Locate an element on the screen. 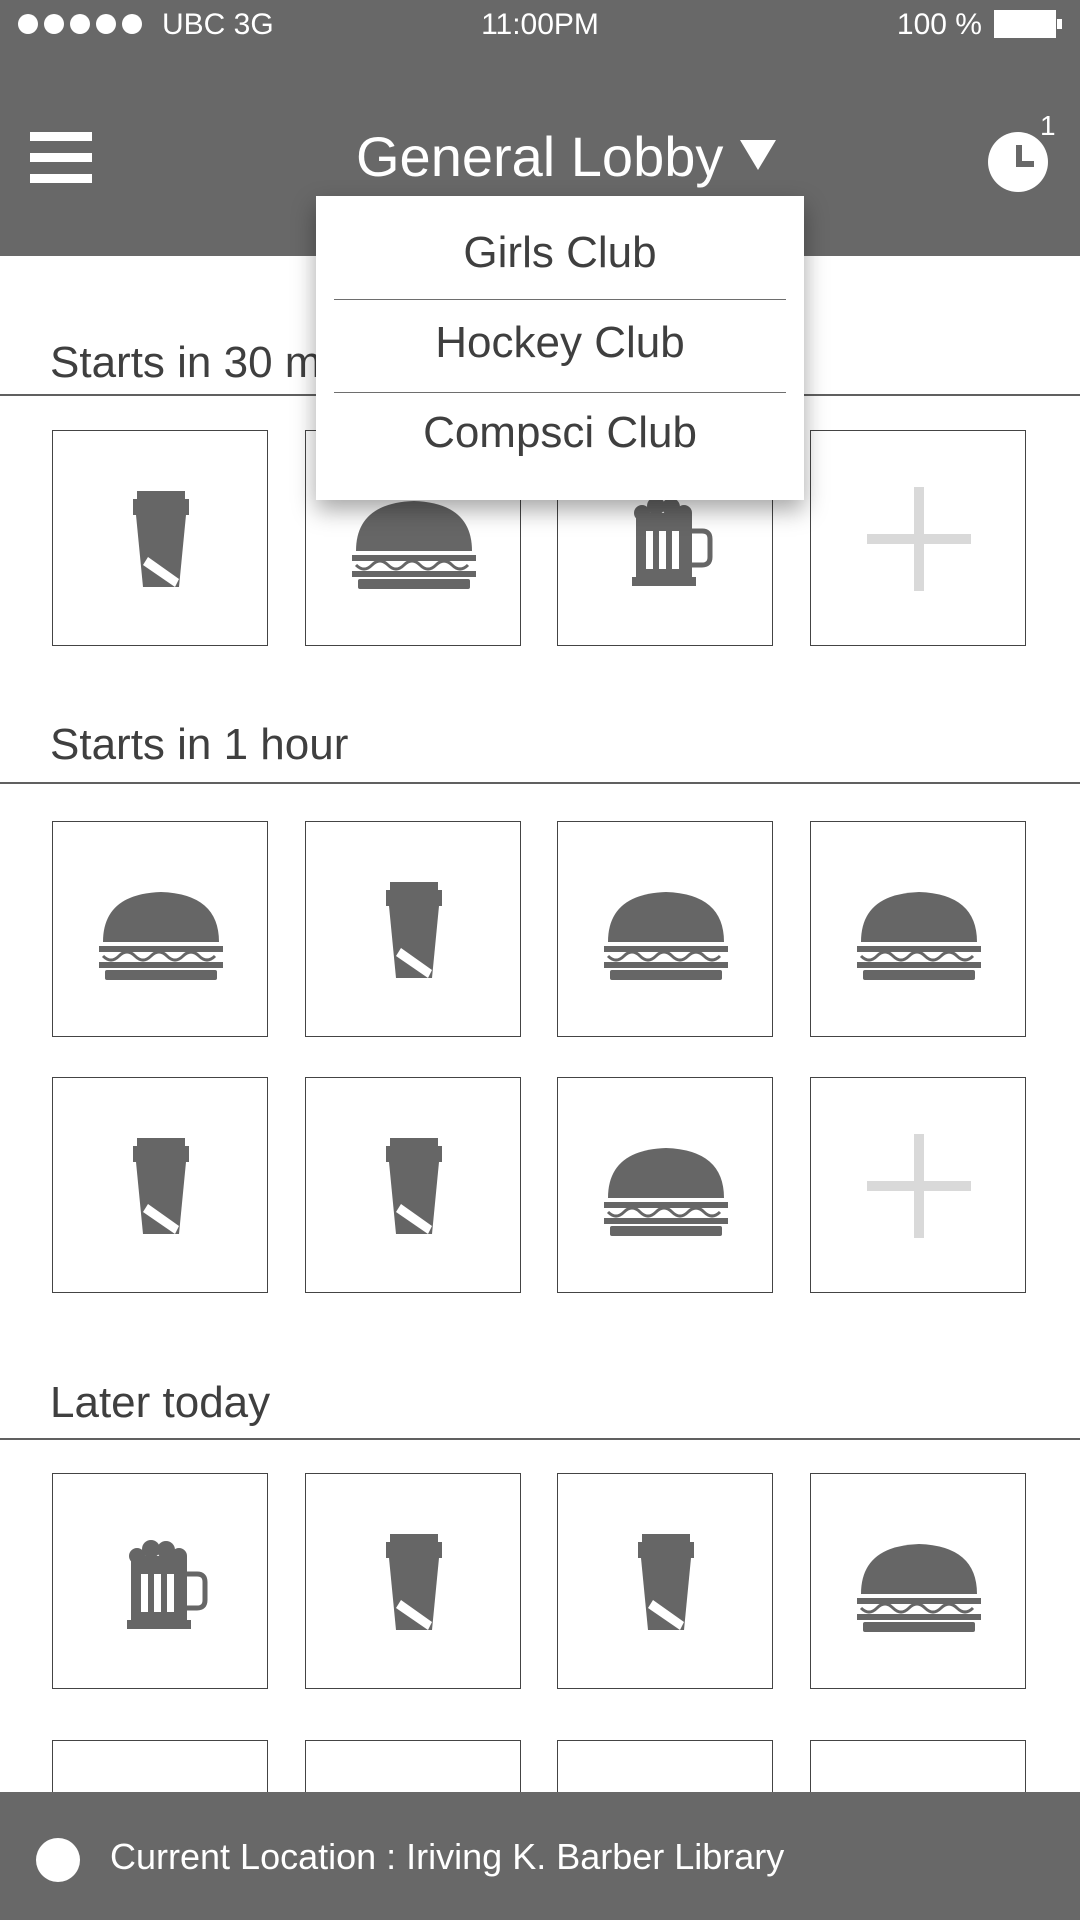 The height and width of the screenshot is (1920, 1080). battery-percent: 100 % is located at coordinates (939, 24).